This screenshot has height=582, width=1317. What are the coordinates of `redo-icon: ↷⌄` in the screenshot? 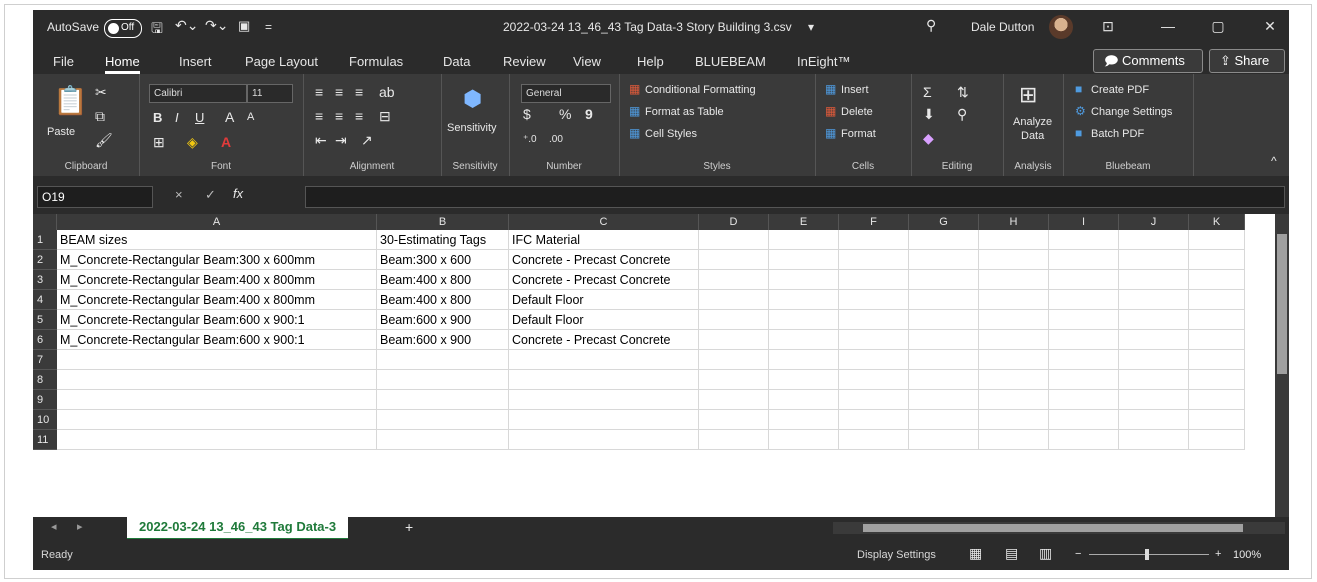 It's located at (216, 25).